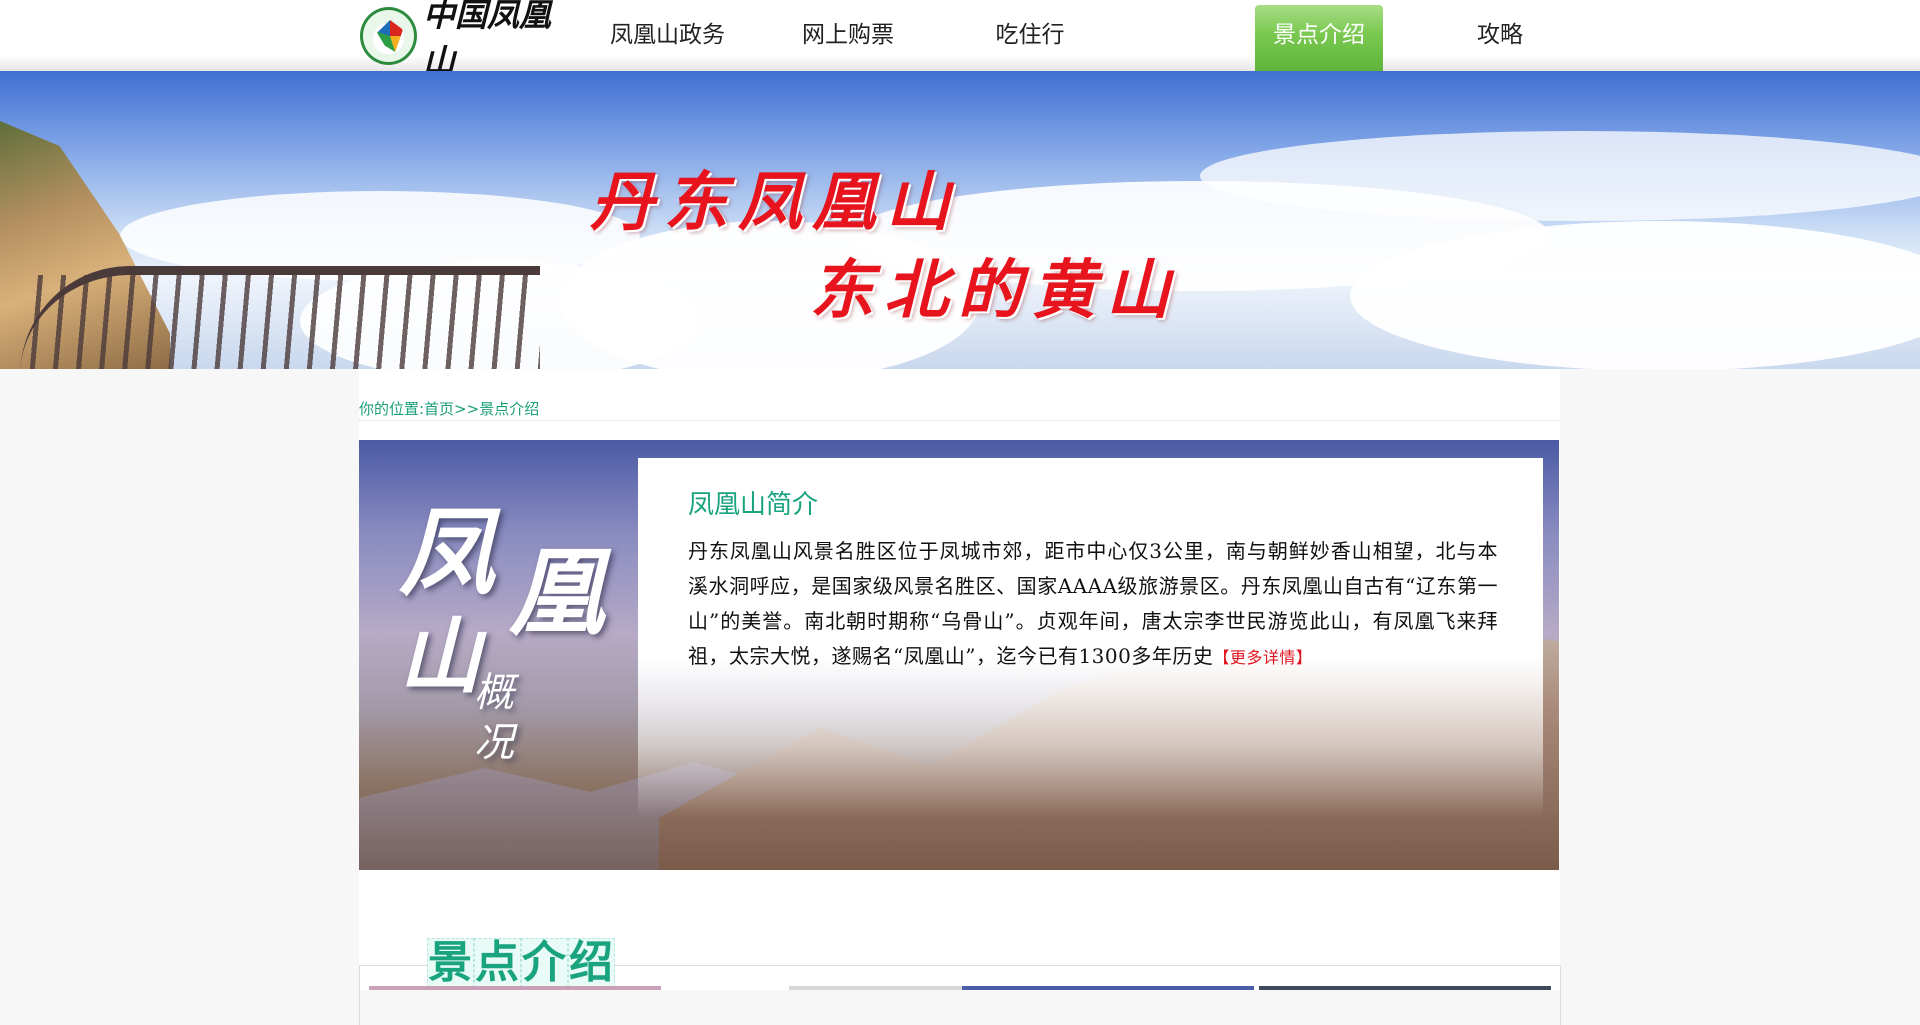  I want to click on nav-item-travel: 吃住行, so click(1030, 38).